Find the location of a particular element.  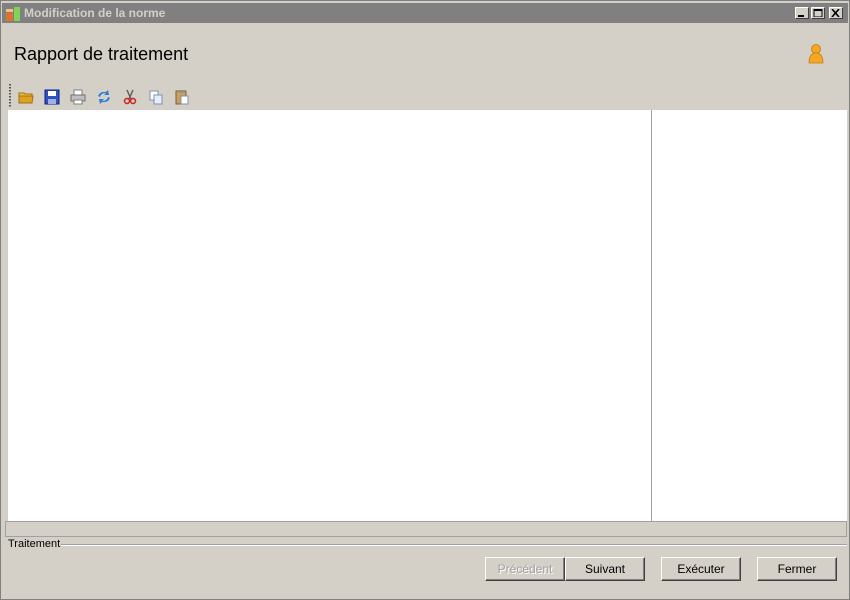

print-button is located at coordinates (78, 97).